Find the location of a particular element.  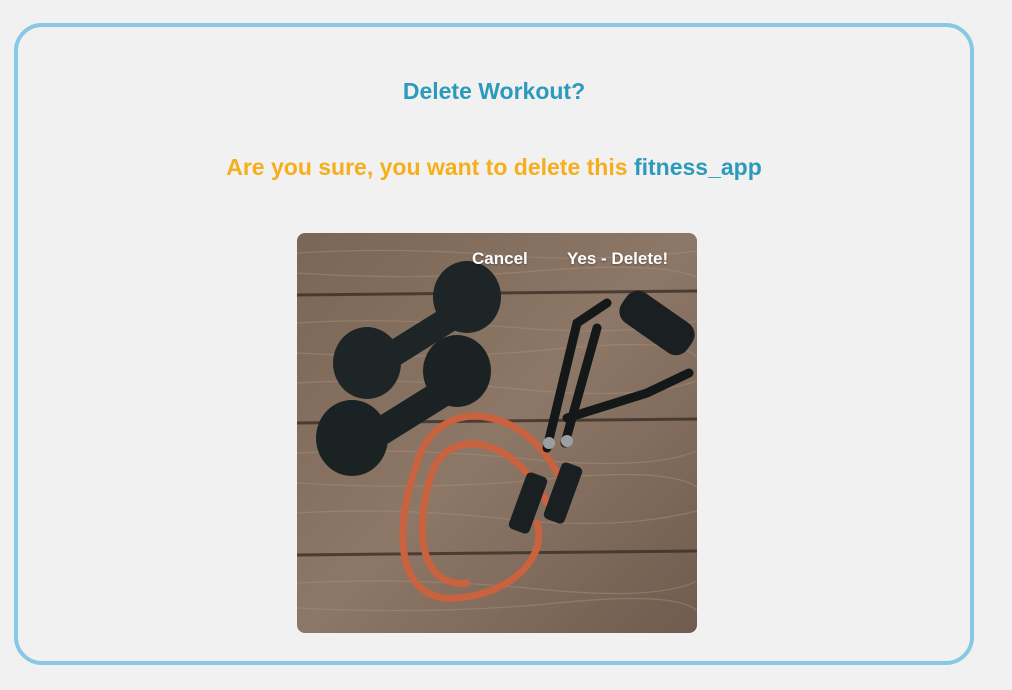

dialog-title: Delete Workout? is located at coordinates (494, 91).